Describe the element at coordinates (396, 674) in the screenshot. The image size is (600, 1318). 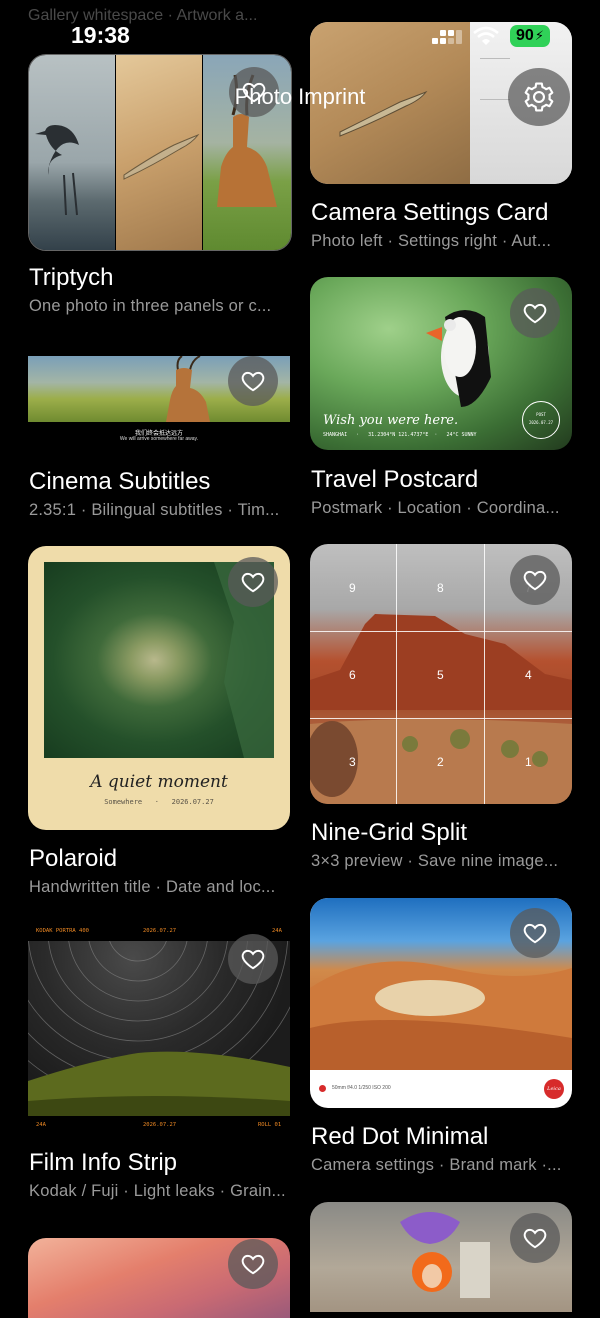
I see `grid-line-v1` at that location.